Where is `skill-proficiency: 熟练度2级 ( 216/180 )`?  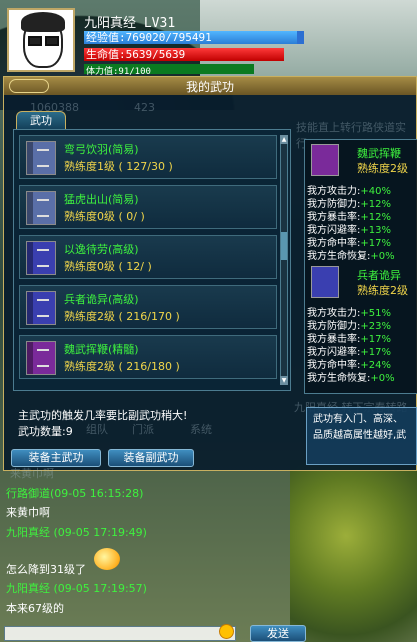 skill-proficiency: 熟练度2级 ( 216/180 ) is located at coordinates (122, 366).